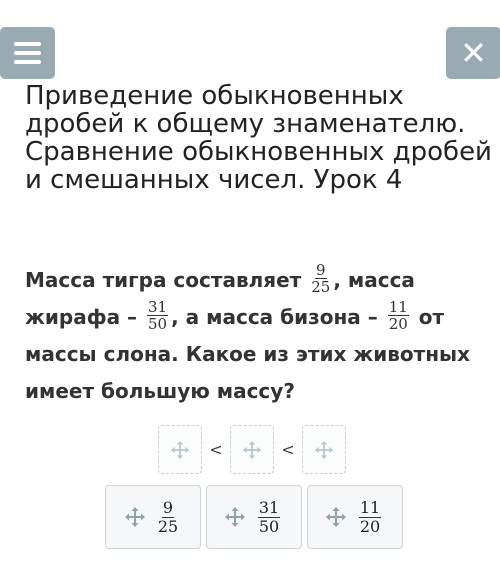 This screenshot has height=575, width=500. I want to click on chip-fraction: 31 50, so click(269, 516).